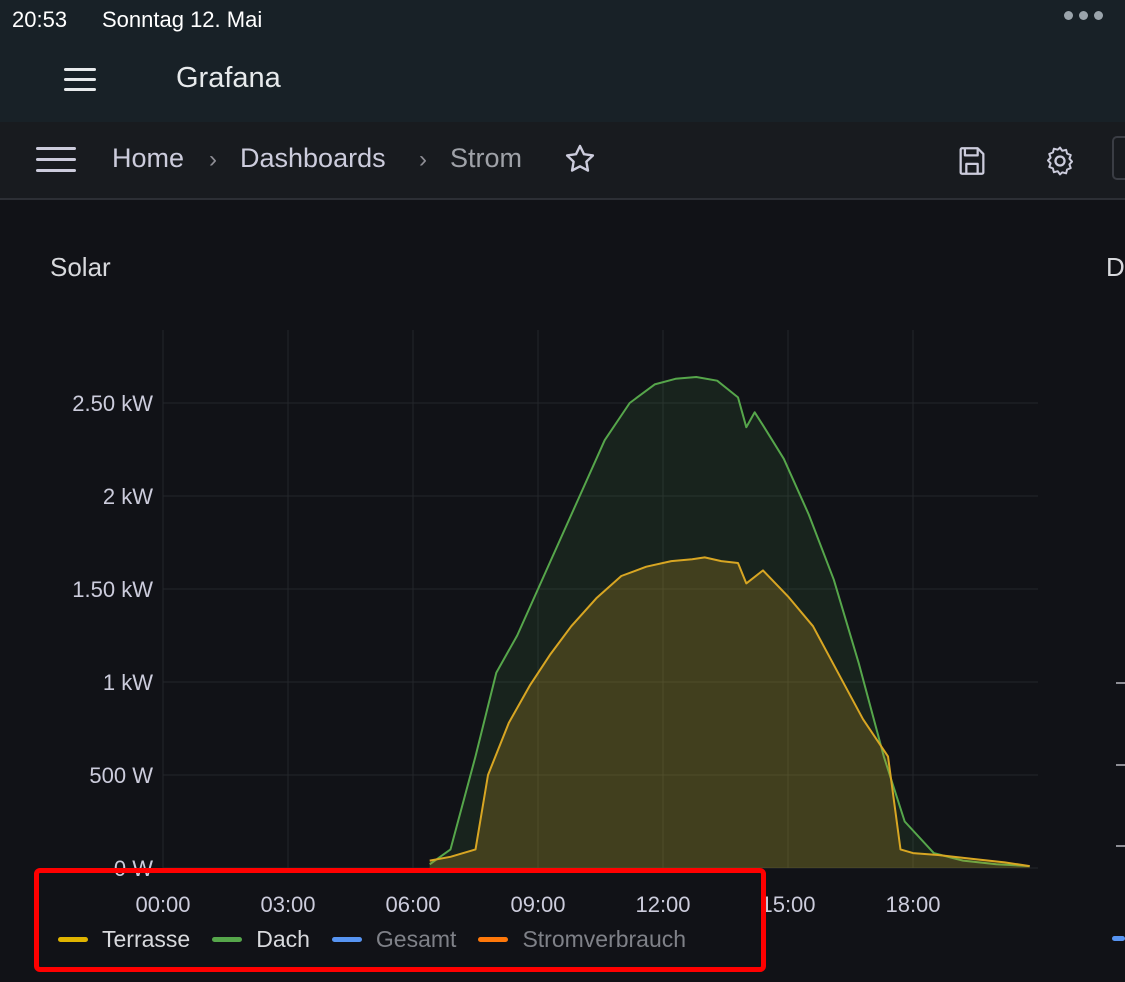  I want to click on settings-gear-icon, so click(1060, 161).